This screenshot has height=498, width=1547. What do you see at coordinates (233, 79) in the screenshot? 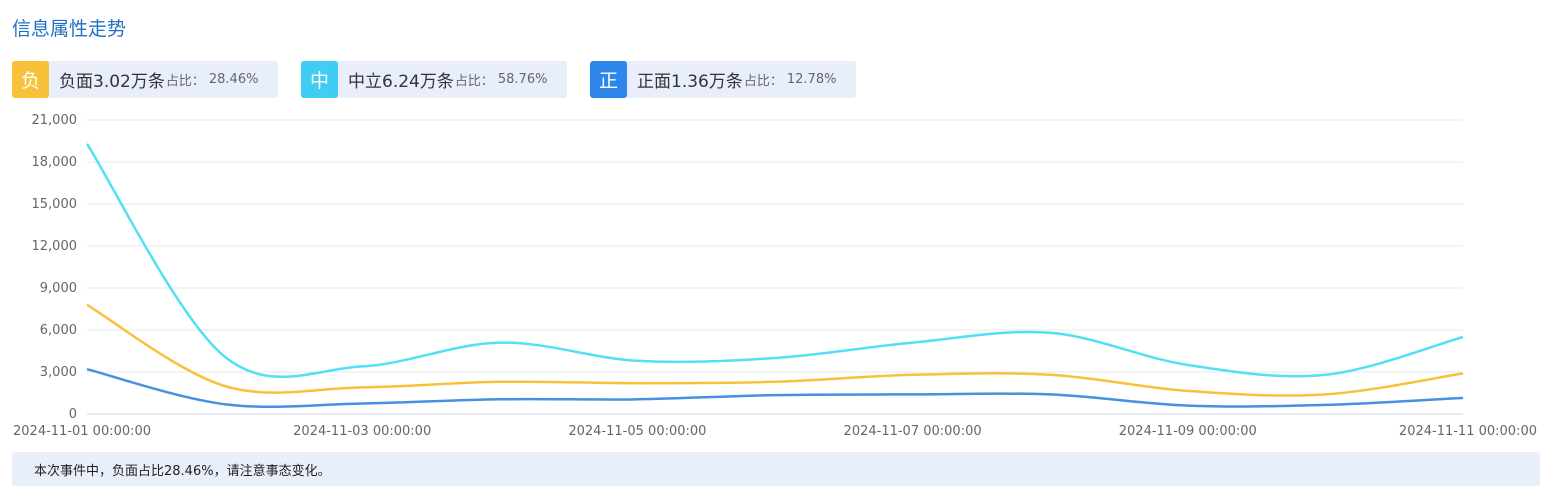
I see `badge-negative-ratio: 28.46%` at bounding box center [233, 79].